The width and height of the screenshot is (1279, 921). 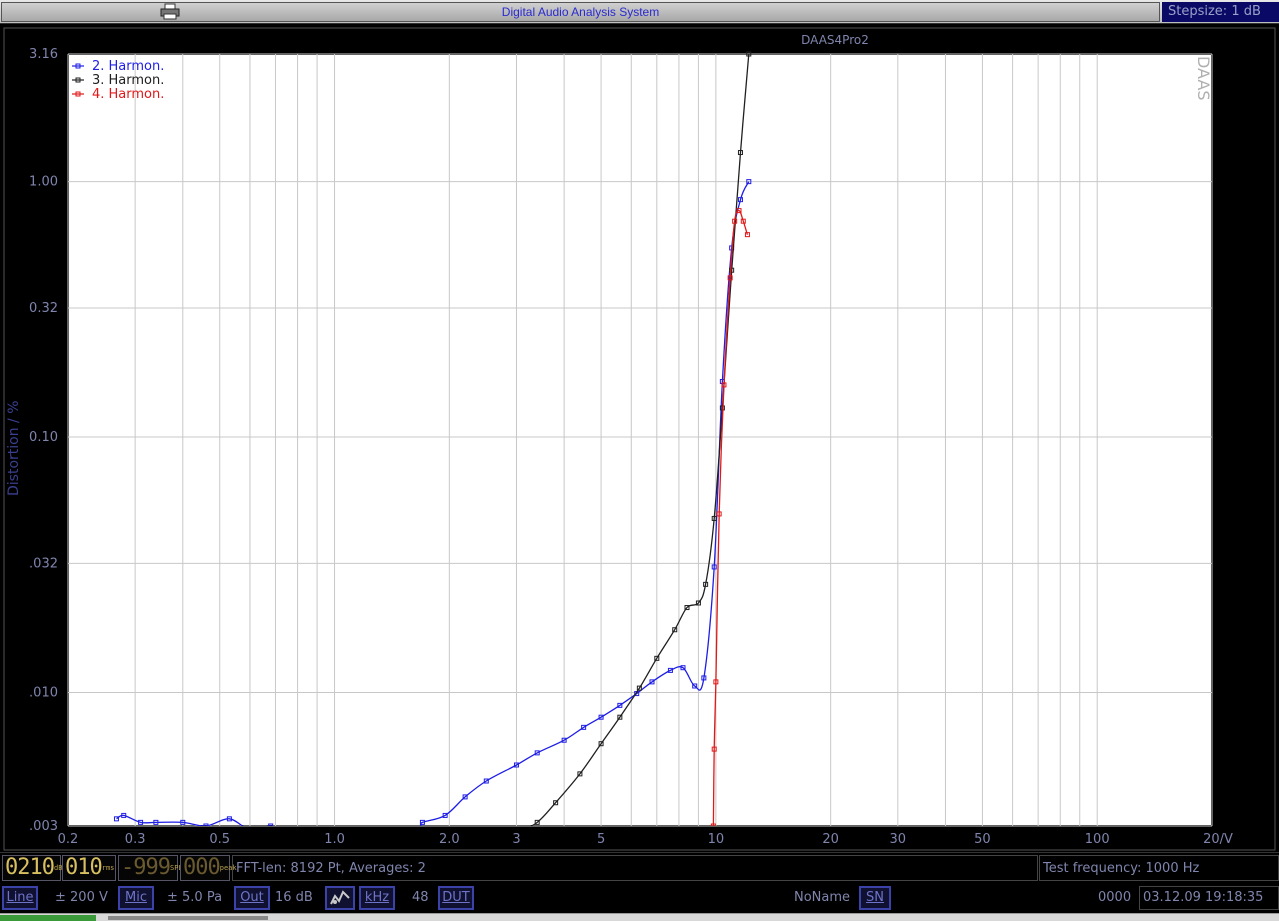 I want to click on x-tick-label: 2.0, so click(x=449, y=839).